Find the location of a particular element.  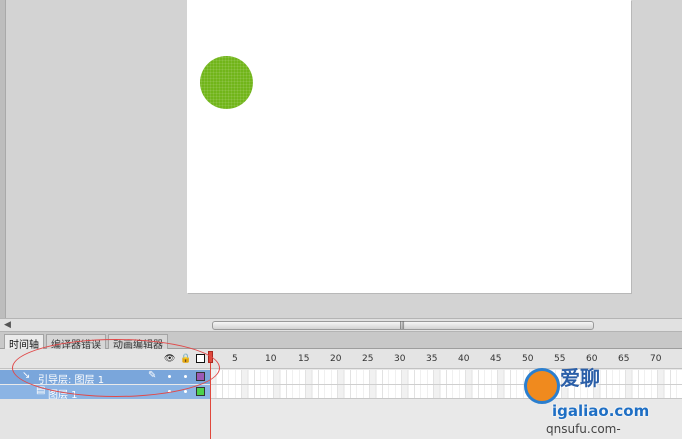

layer-name: 引导层: 图层 1 is located at coordinates (71, 380).